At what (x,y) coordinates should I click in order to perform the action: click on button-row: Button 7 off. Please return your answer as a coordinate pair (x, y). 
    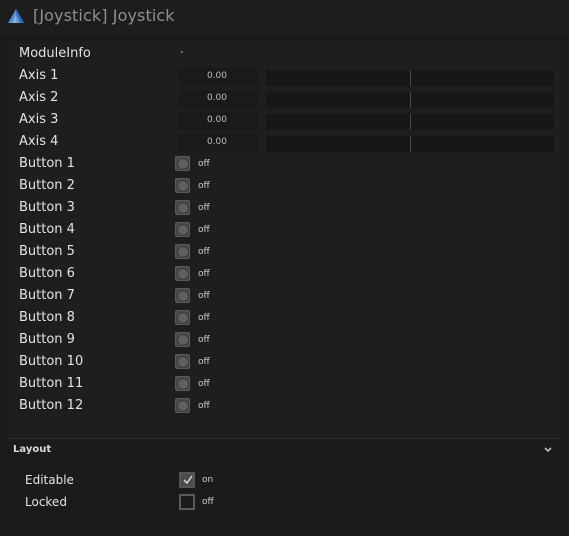
    Looking at the image, I should click on (284, 297).